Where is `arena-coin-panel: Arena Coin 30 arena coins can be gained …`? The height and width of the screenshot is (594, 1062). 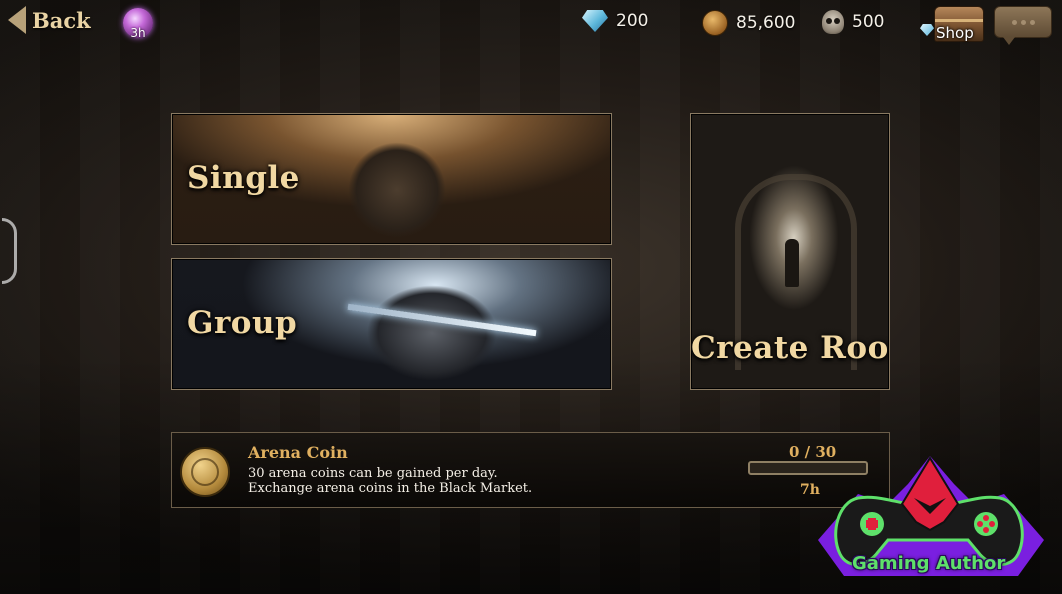 arena-coin-panel: Arena Coin 30 arena coins can be gained … is located at coordinates (530, 470).